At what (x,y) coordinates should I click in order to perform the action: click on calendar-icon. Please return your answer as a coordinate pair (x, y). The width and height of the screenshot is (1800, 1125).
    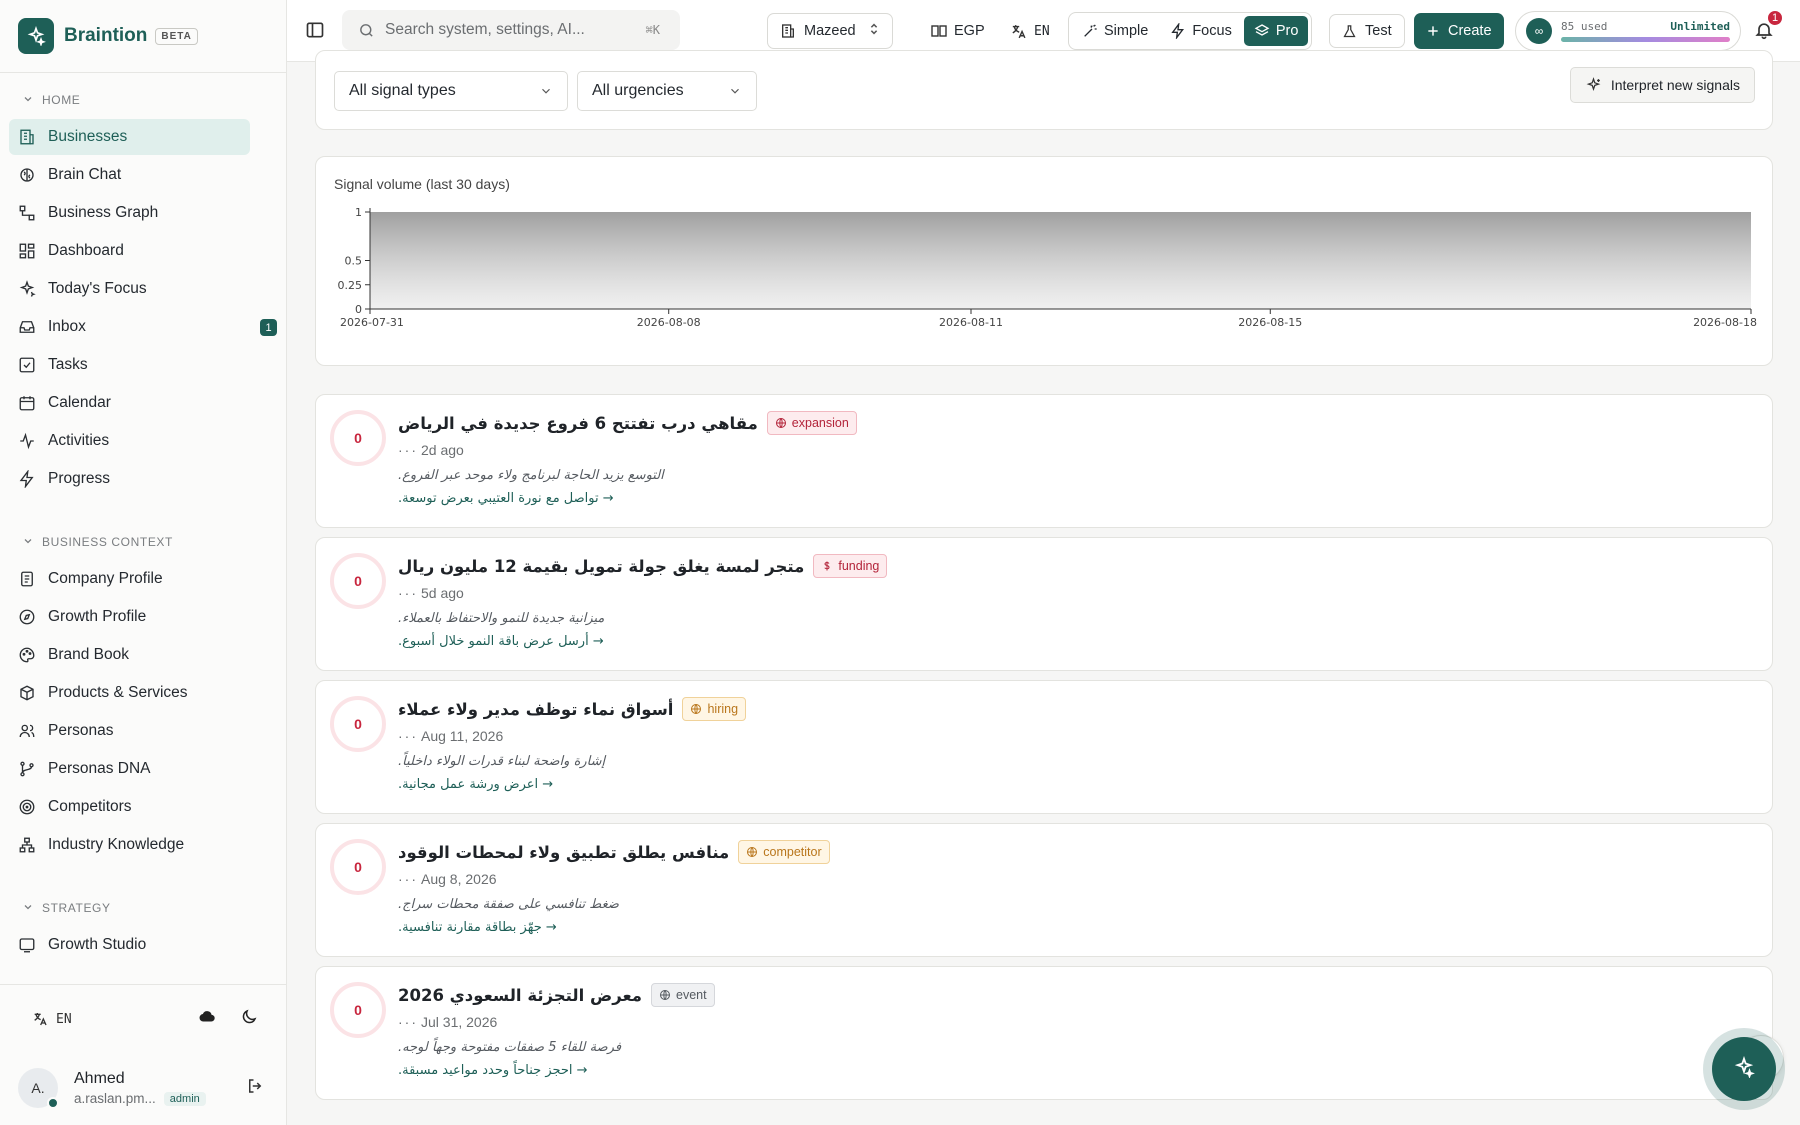
    Looking at the image, I should click on (27, 403).